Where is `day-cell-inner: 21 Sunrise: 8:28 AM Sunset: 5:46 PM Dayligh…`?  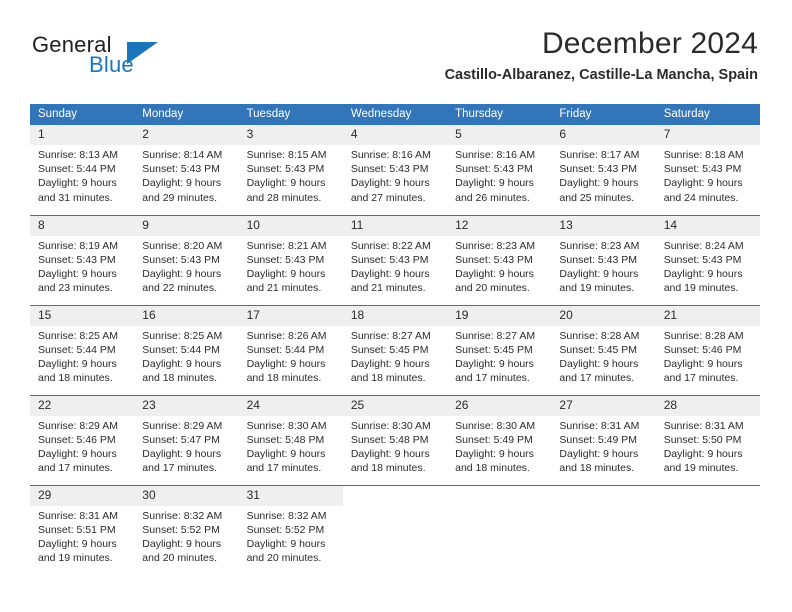 day-cell-inner: 21 Sunrise: 8:28 AM Sunset: 5:46 PM Dayligh… is located at coordinates (707, 350).